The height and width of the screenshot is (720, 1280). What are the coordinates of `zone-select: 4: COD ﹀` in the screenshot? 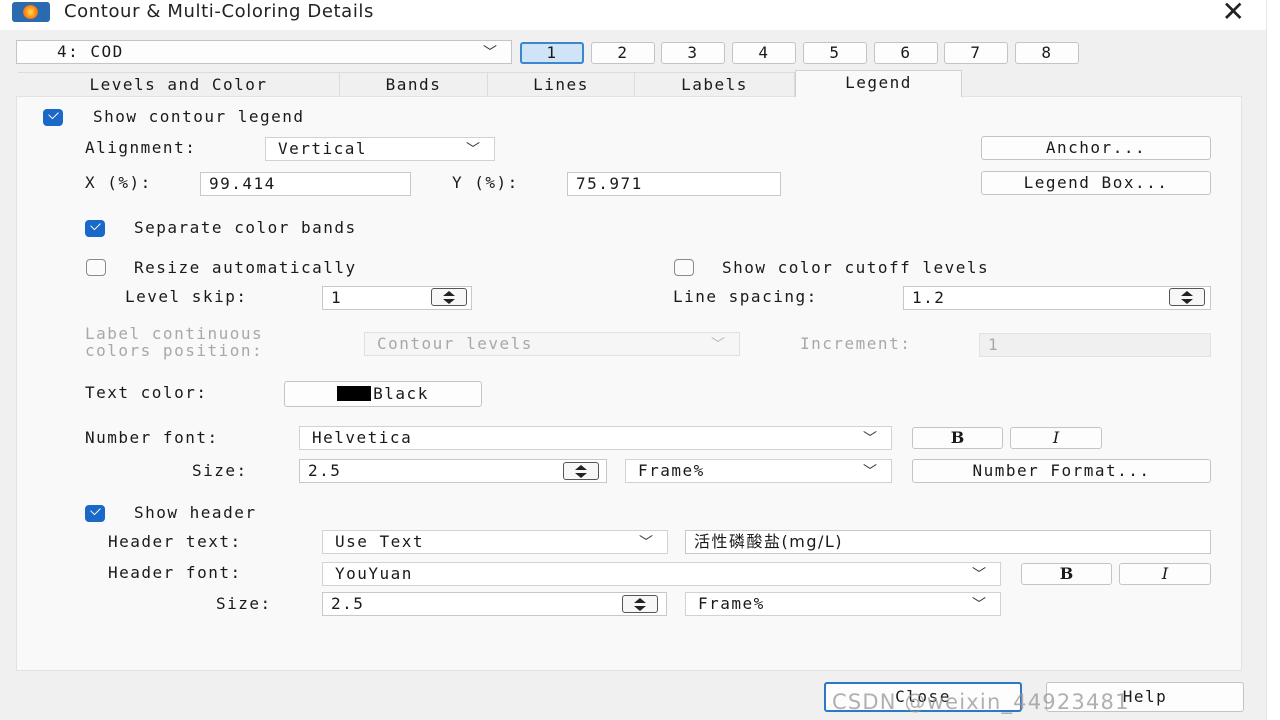 It's located at (264, 52).